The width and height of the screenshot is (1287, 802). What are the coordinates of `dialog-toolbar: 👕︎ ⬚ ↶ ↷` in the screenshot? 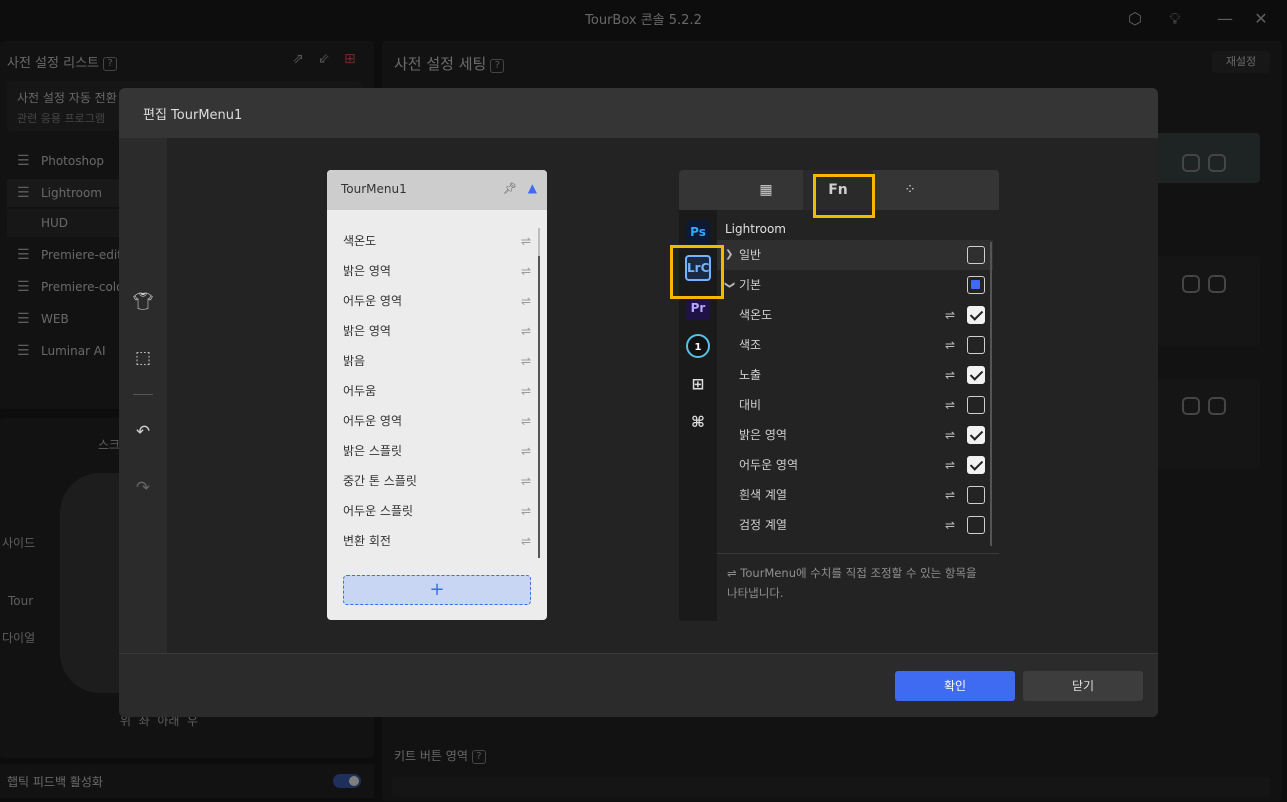 It's located at (143, 395).